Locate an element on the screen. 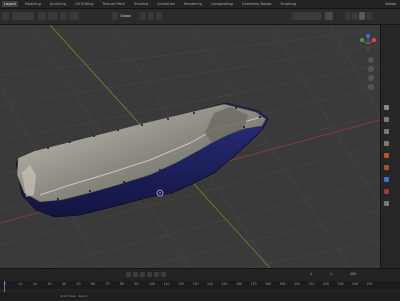 The width and height of the screenshot is (400, 301). overlays-button is located at coordinates (329, 16).